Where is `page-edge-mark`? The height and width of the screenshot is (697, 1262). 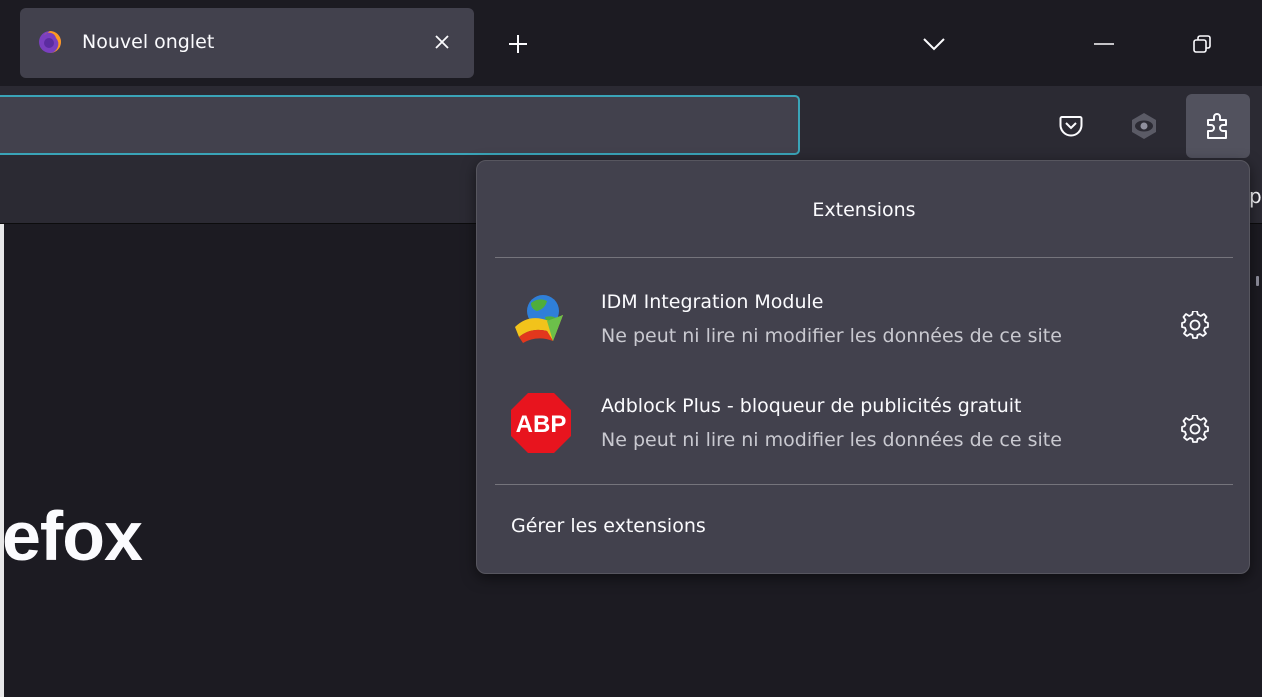
page-edge-mark is located at coordinates (1257, 281).